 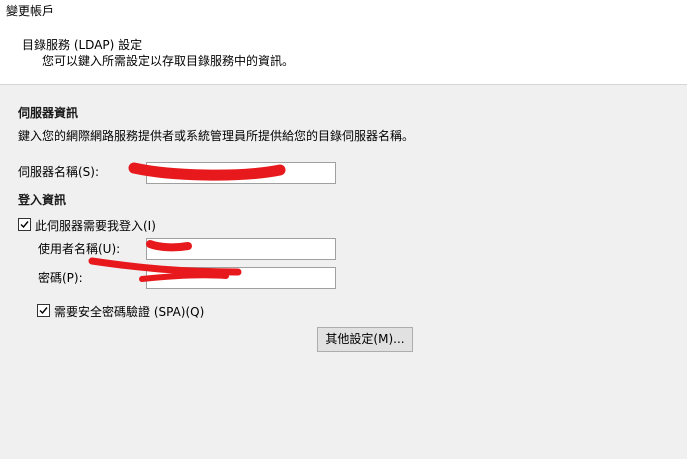 I want to click on login-info-heading: 登入資訊, so click(x=42, y=200).